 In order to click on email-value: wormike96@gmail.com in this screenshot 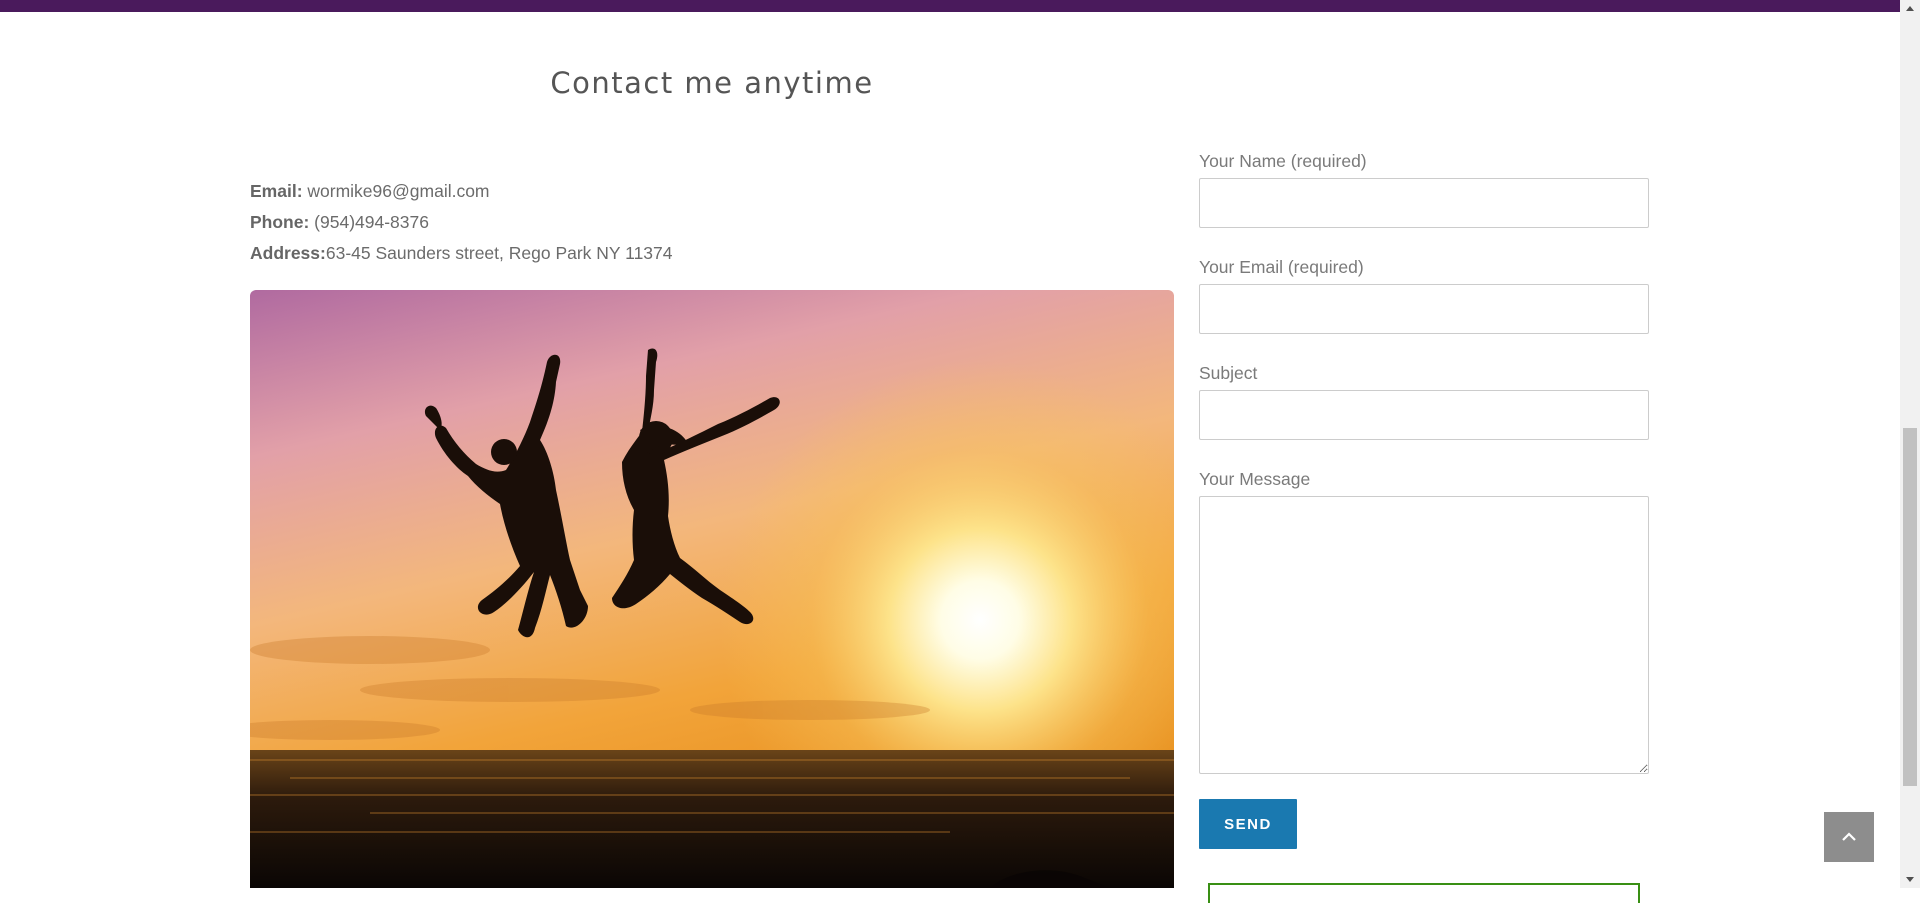, I will do `click(396, 191)`.